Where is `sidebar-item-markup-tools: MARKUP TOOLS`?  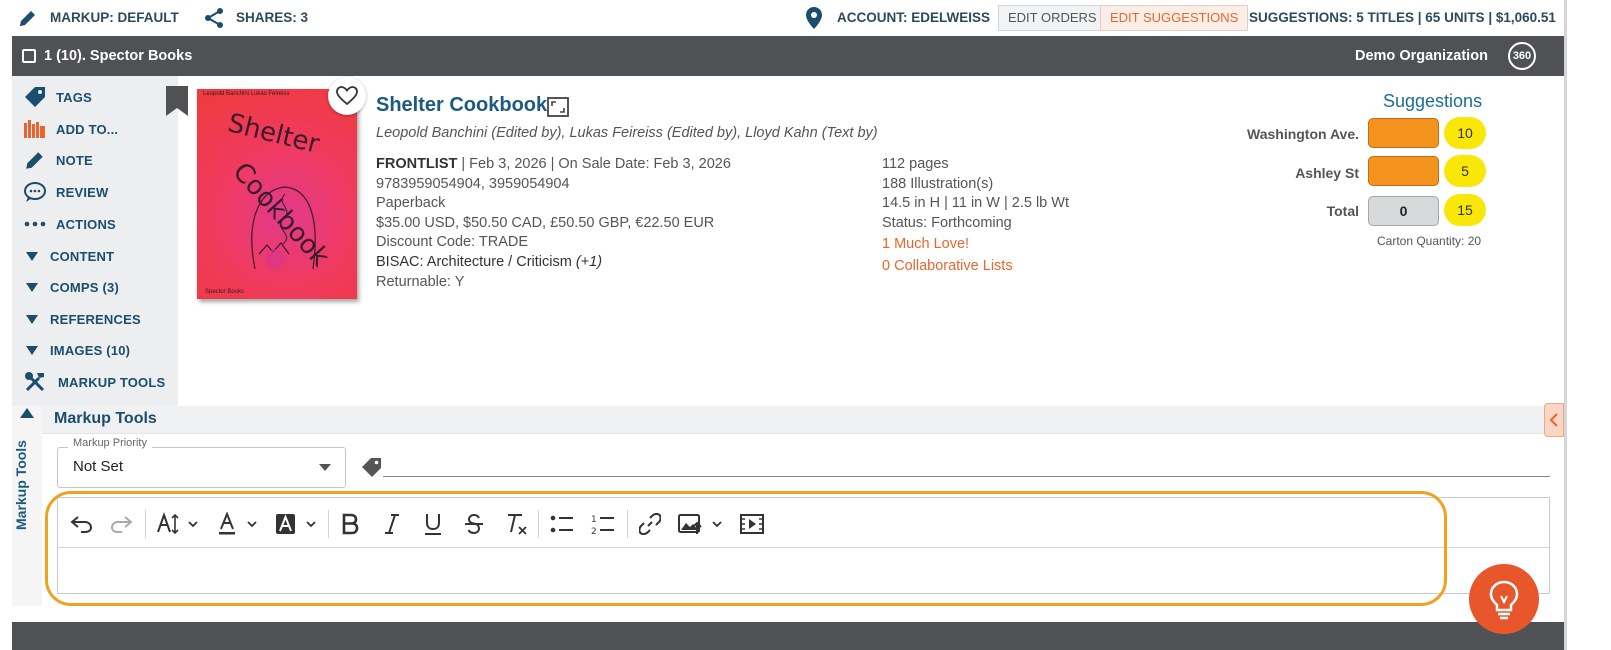
sidebar-item-markup-tools: MARKUP TOOLS is located at coordinates (93, 382).